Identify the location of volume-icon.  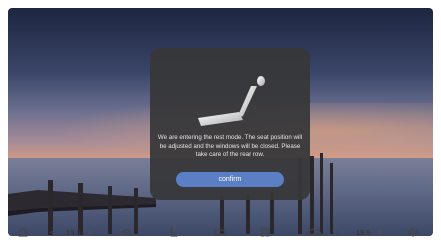
(413, 233).